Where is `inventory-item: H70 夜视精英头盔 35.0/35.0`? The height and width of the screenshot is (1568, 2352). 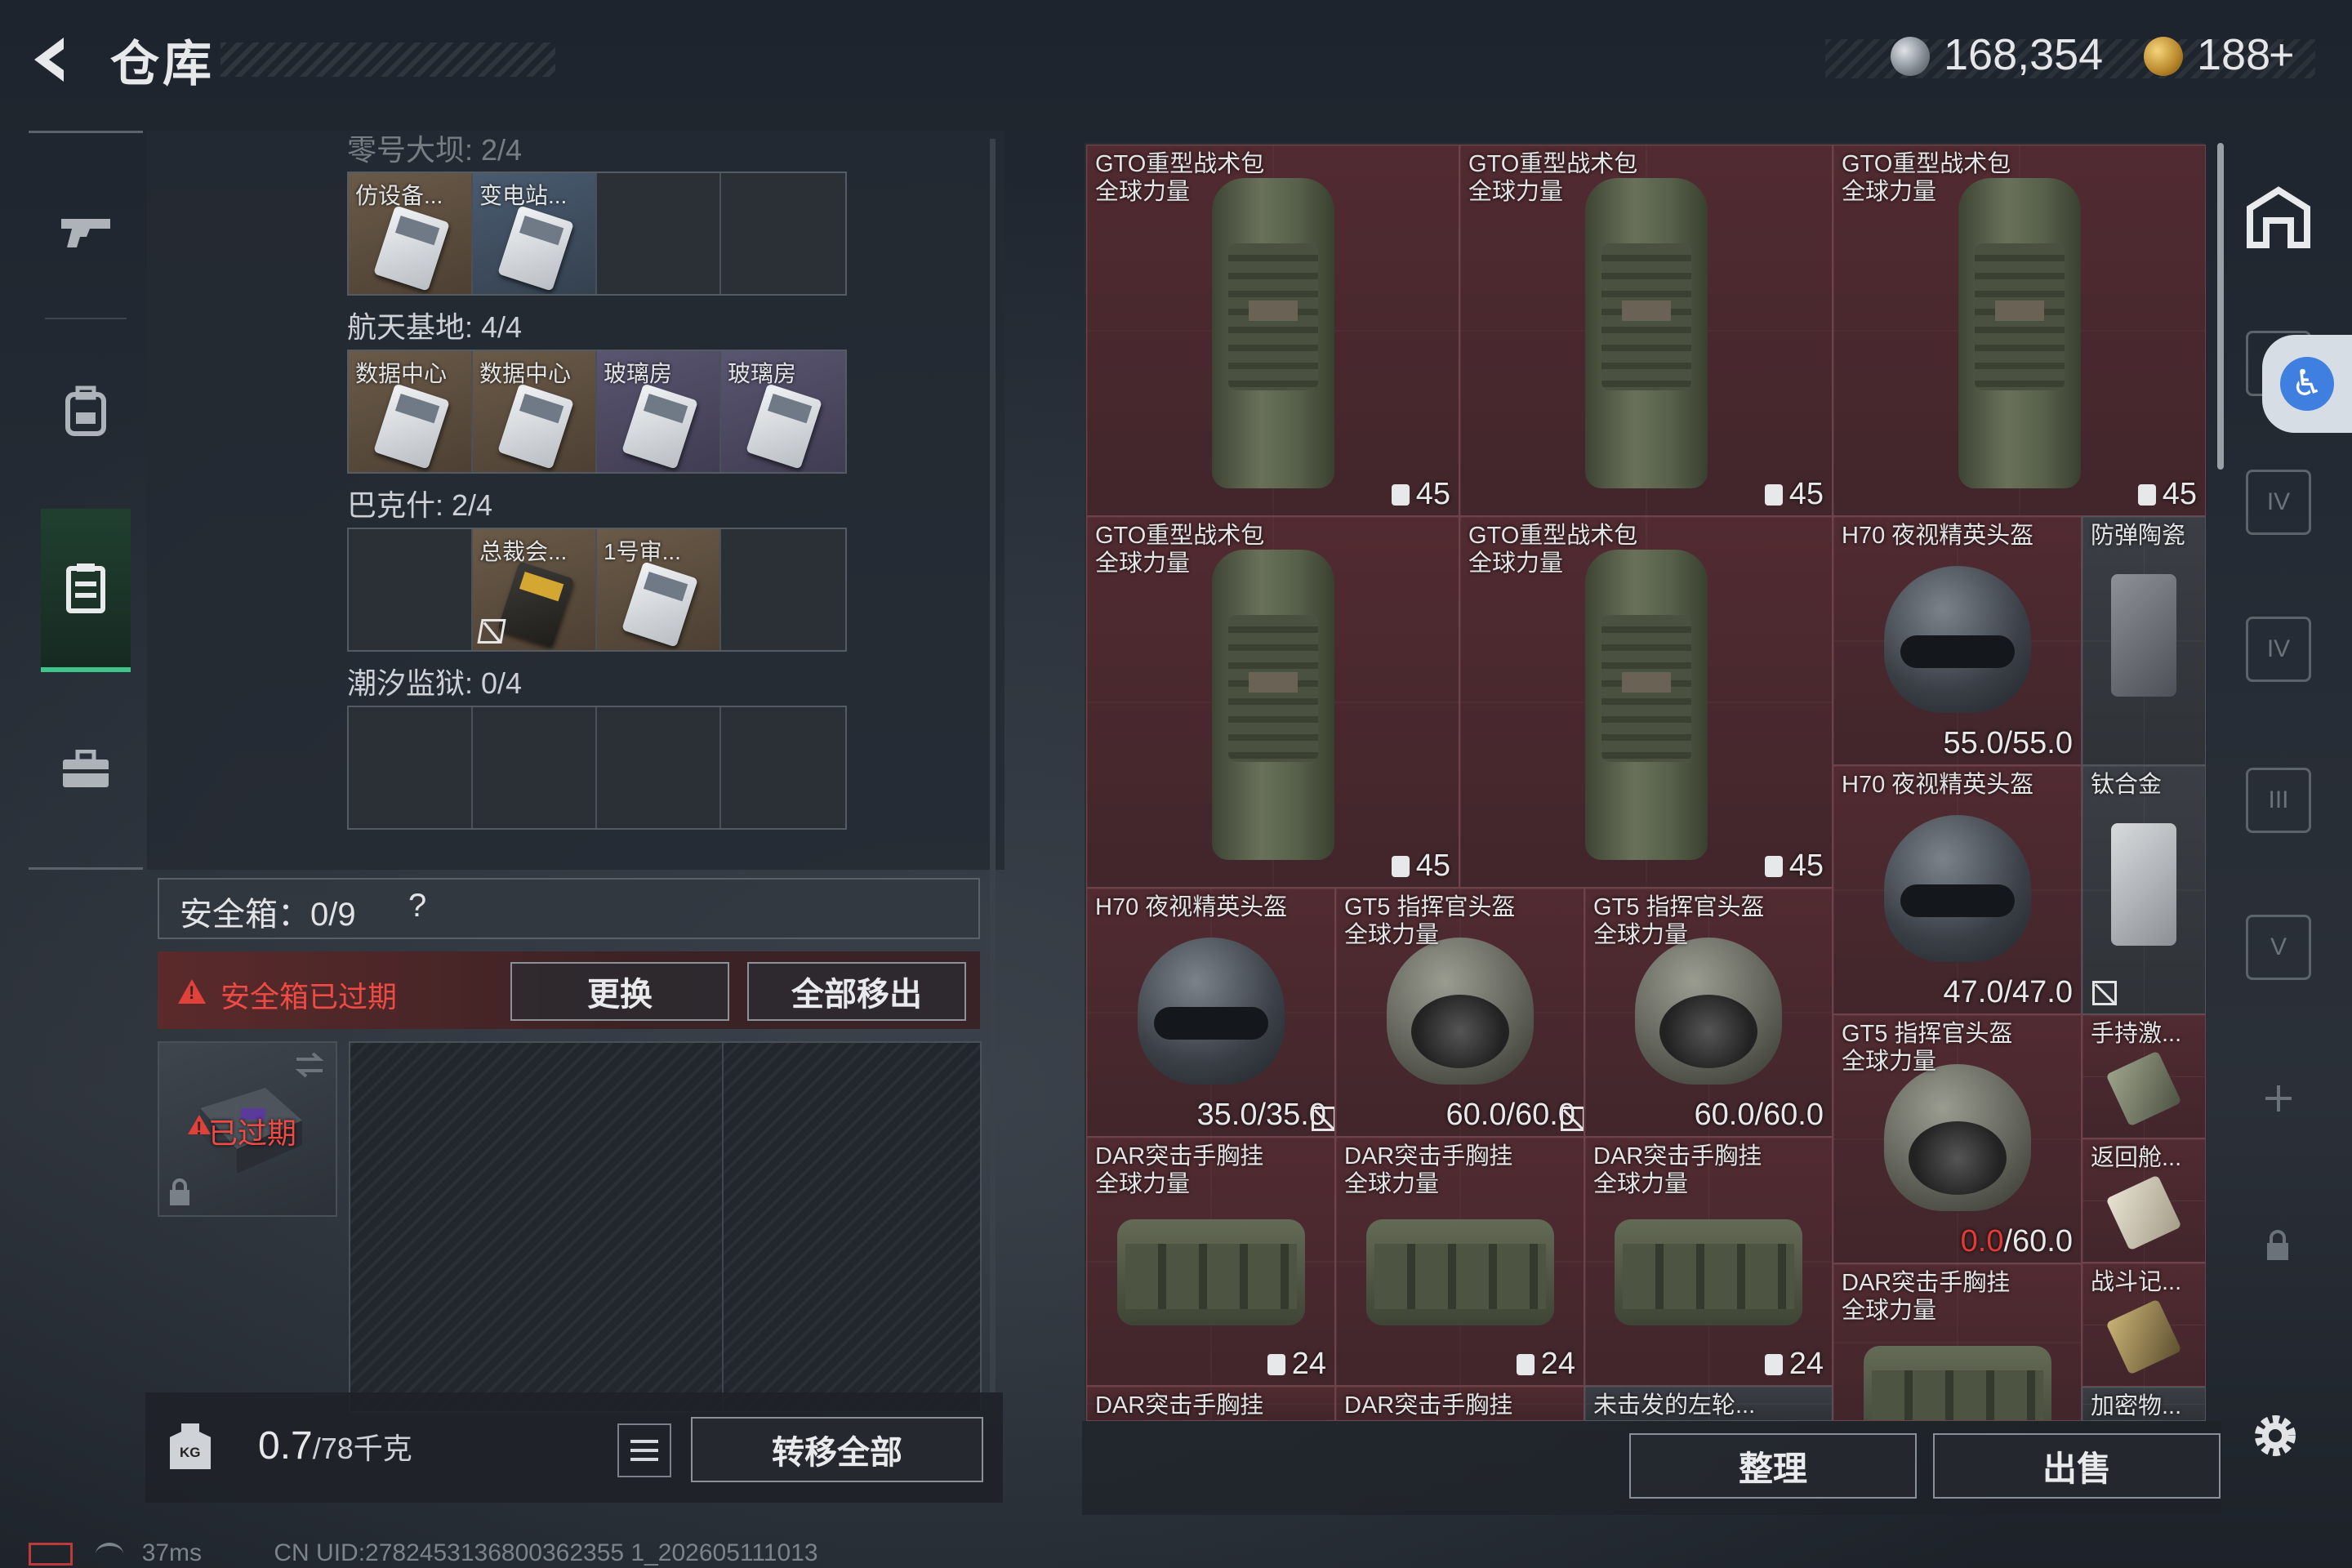
inventory-item: H70 夜视精英头盔 35.0/35.0 is located at coordinates (1210, 1012).